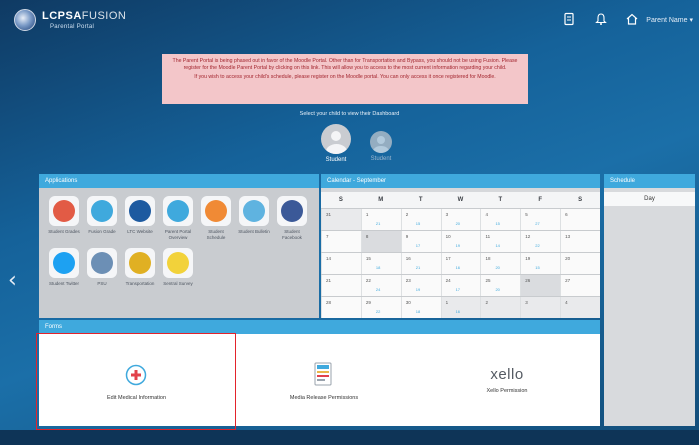  What do you see at coordinates (140, 283) in the screenshot?
I see `app-label: Transportation` at bounding box center [140, 283].